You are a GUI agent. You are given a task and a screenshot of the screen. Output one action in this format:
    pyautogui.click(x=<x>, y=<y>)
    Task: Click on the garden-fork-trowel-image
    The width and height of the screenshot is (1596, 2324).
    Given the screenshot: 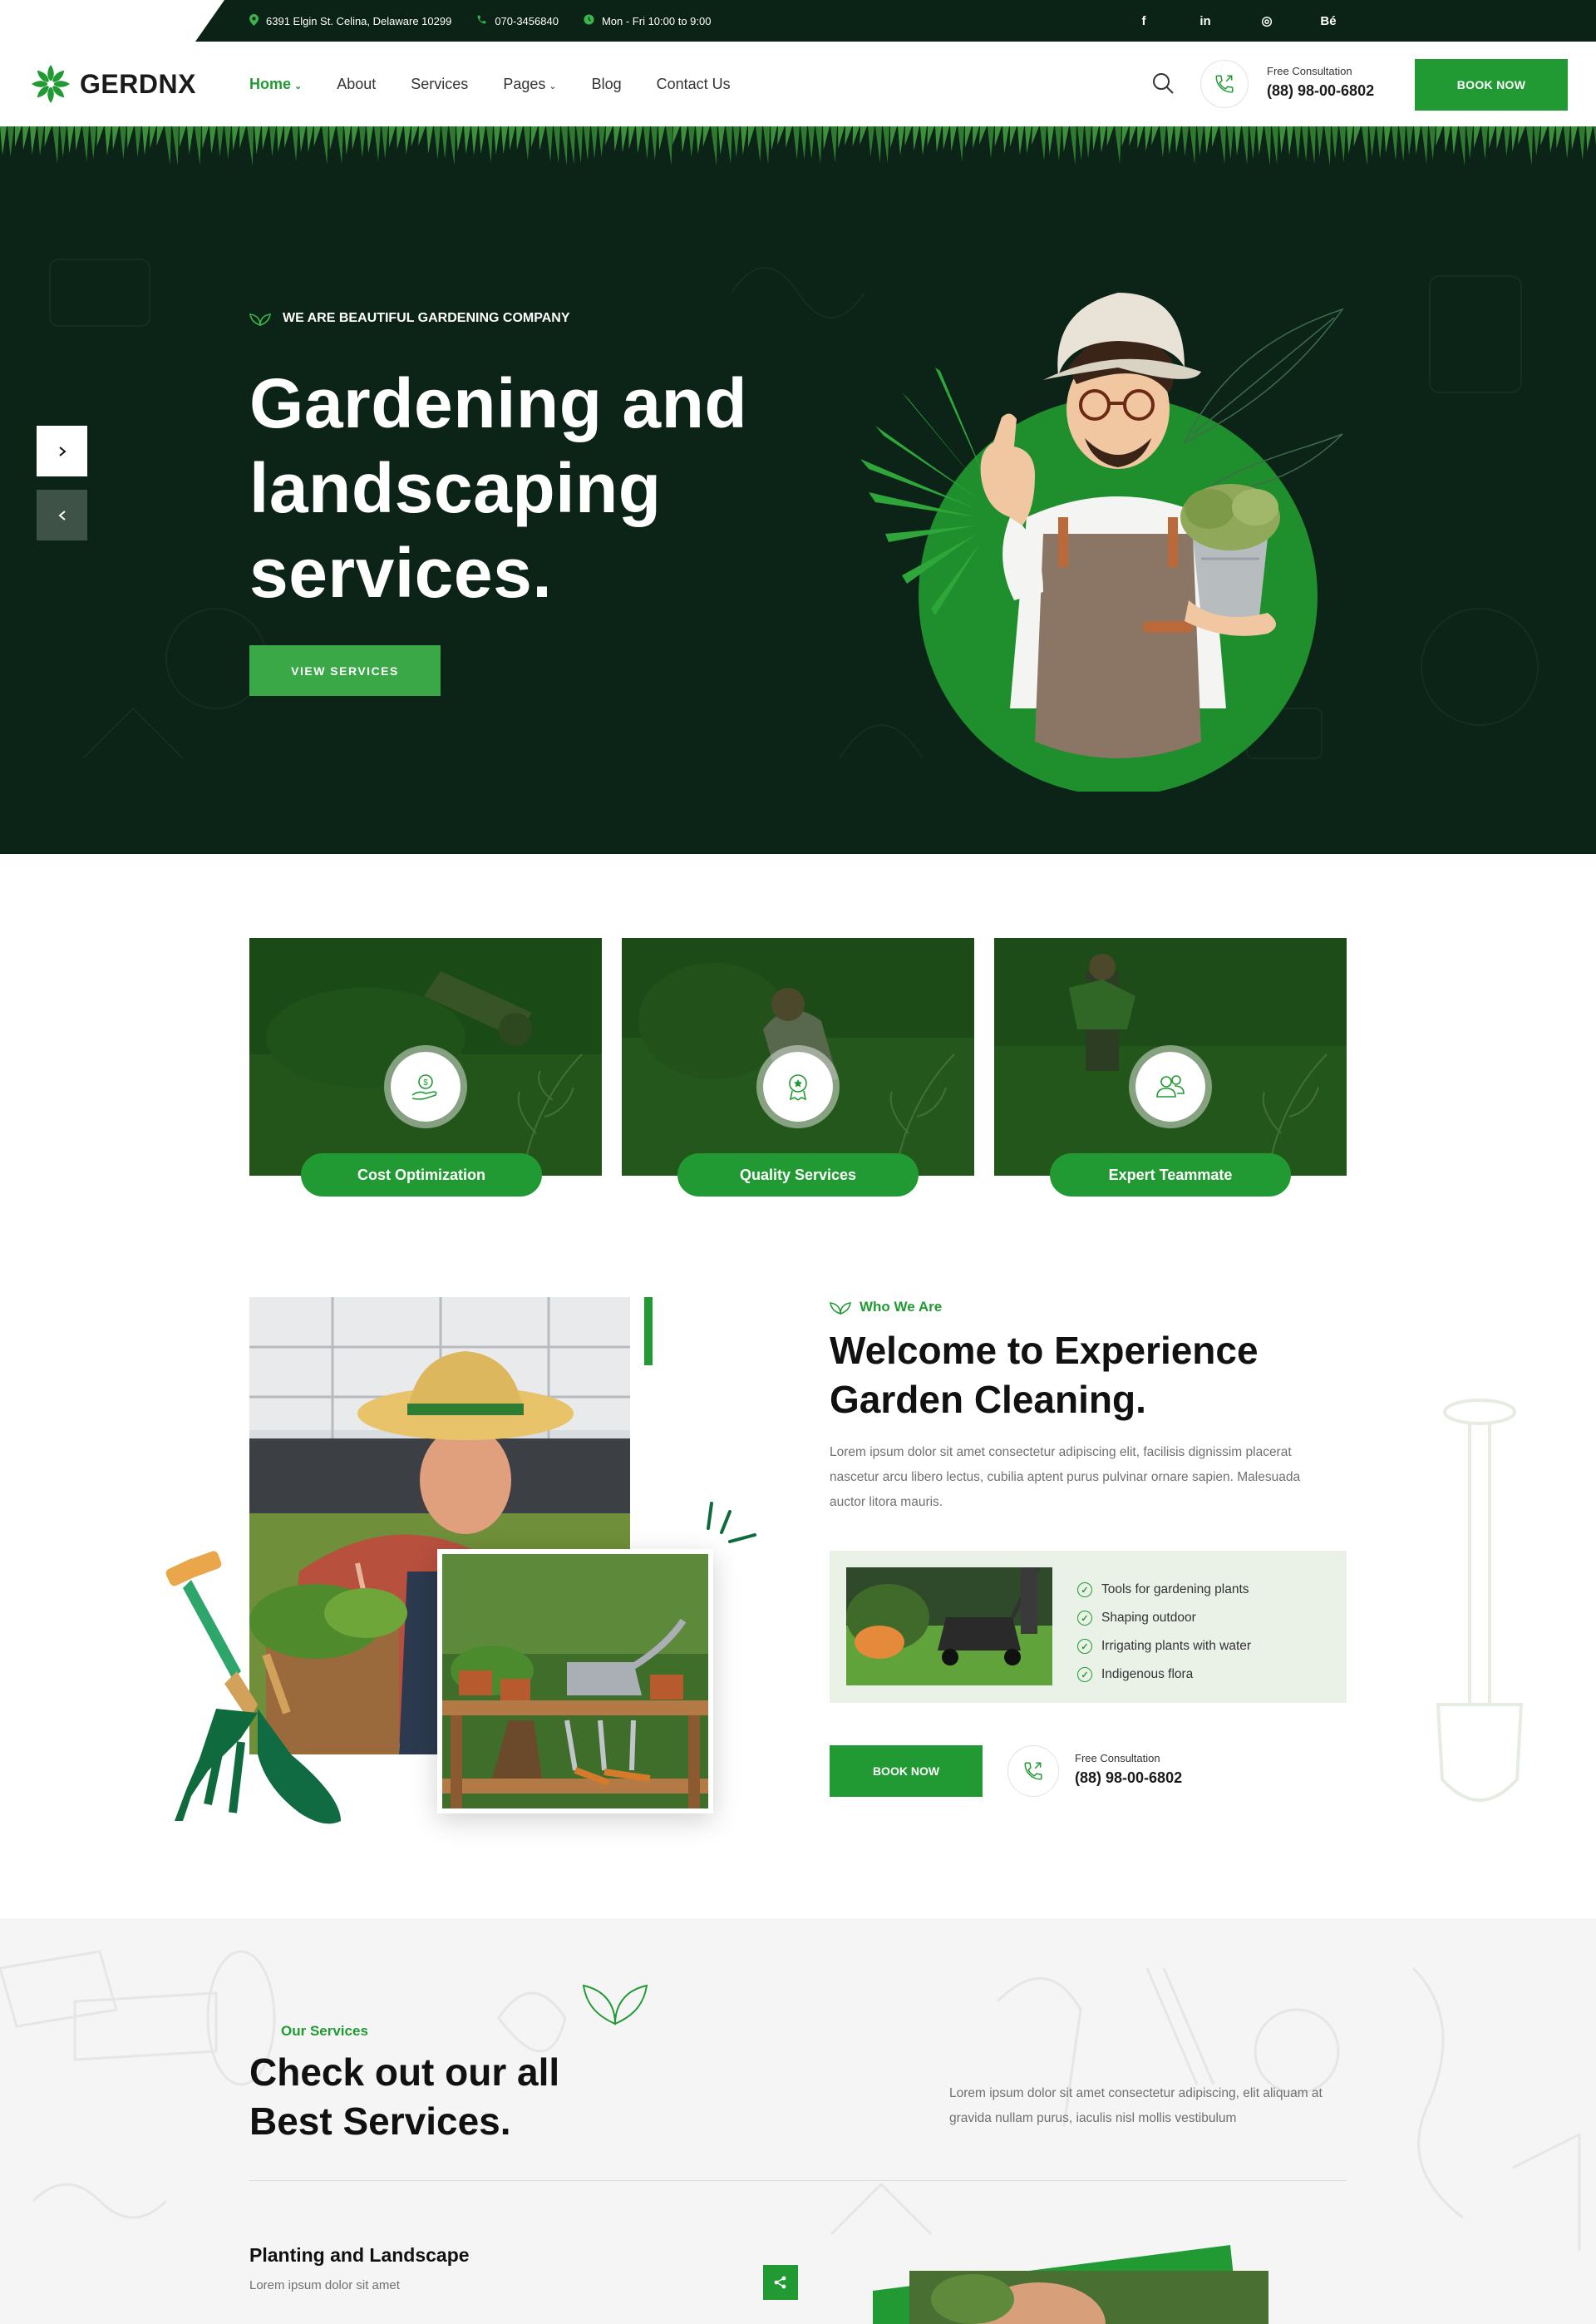 What is the action you would take?
    pyautogui.click(x=253, y=1687)
    